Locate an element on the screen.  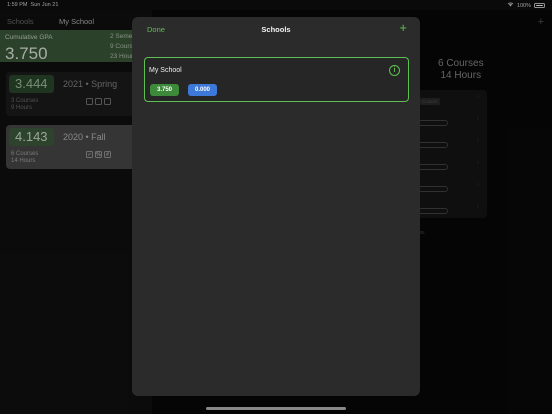
sheet-title: Schools is located at coordinates (276, 29).